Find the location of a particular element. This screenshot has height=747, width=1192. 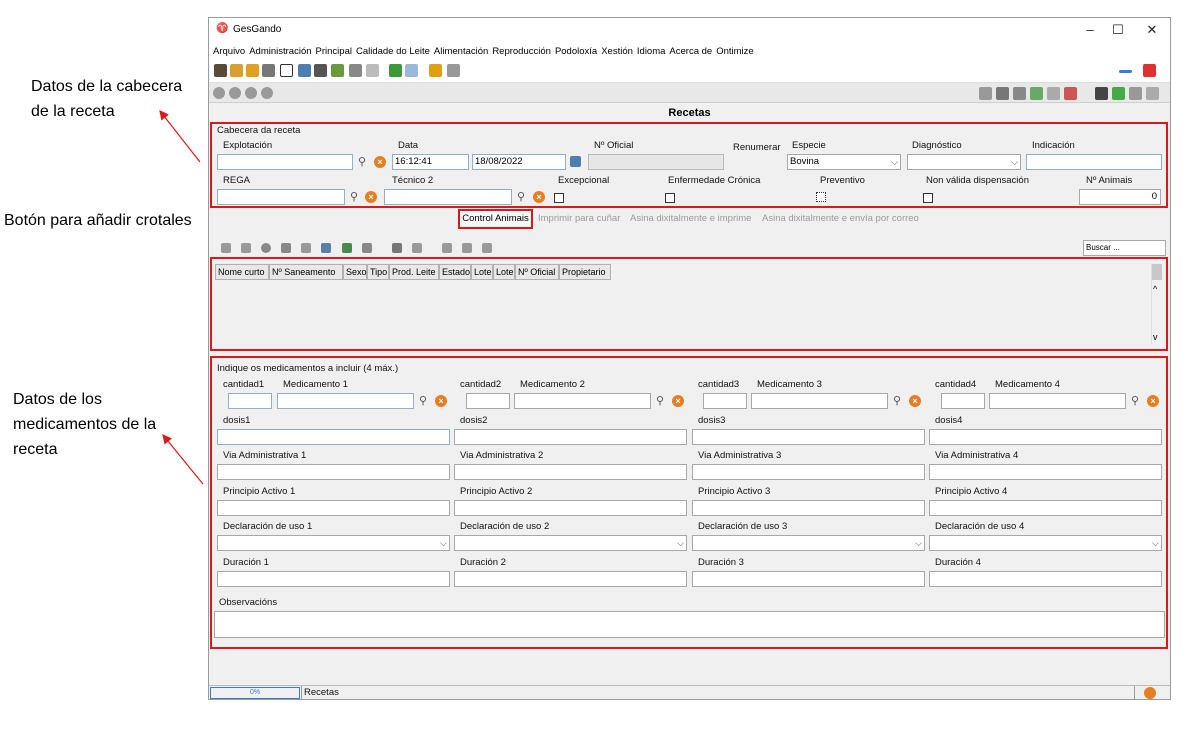

nonvalida-checkbox is located at coordinates (928, 198).